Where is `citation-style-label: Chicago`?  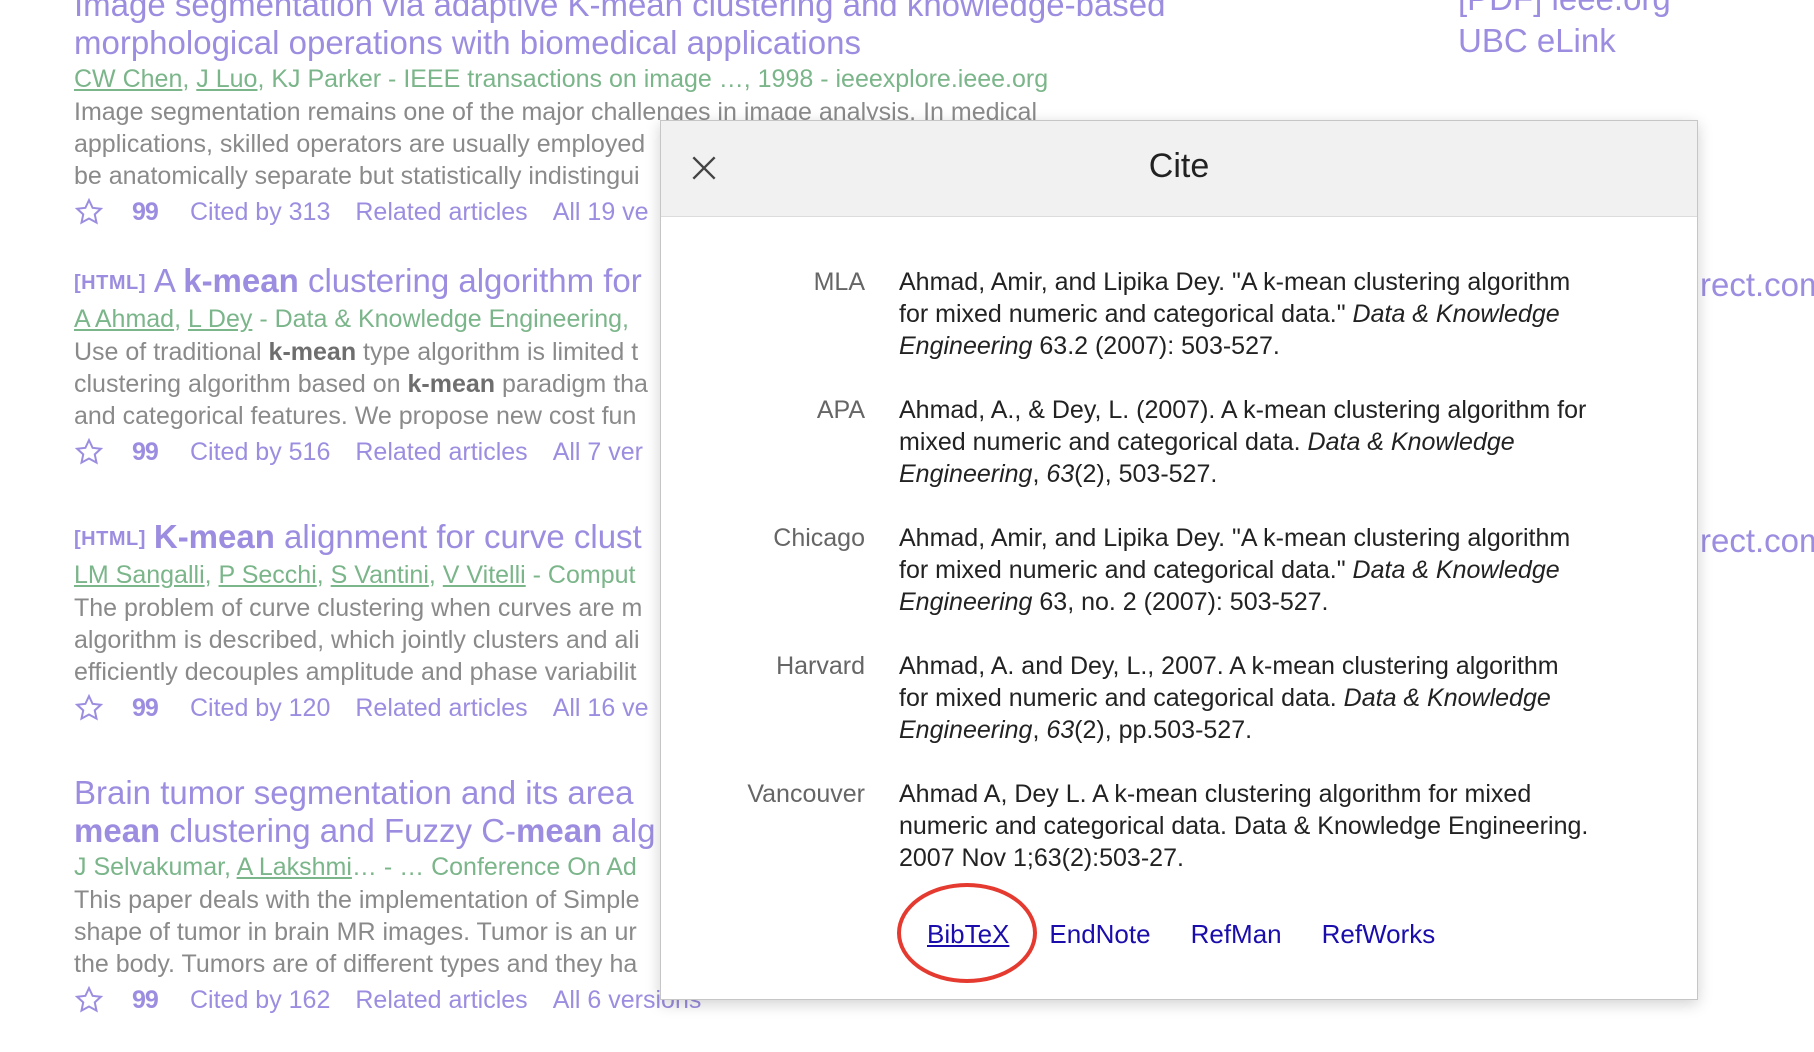 citation-style-label: Chicago is located at coordinates (819, 538).